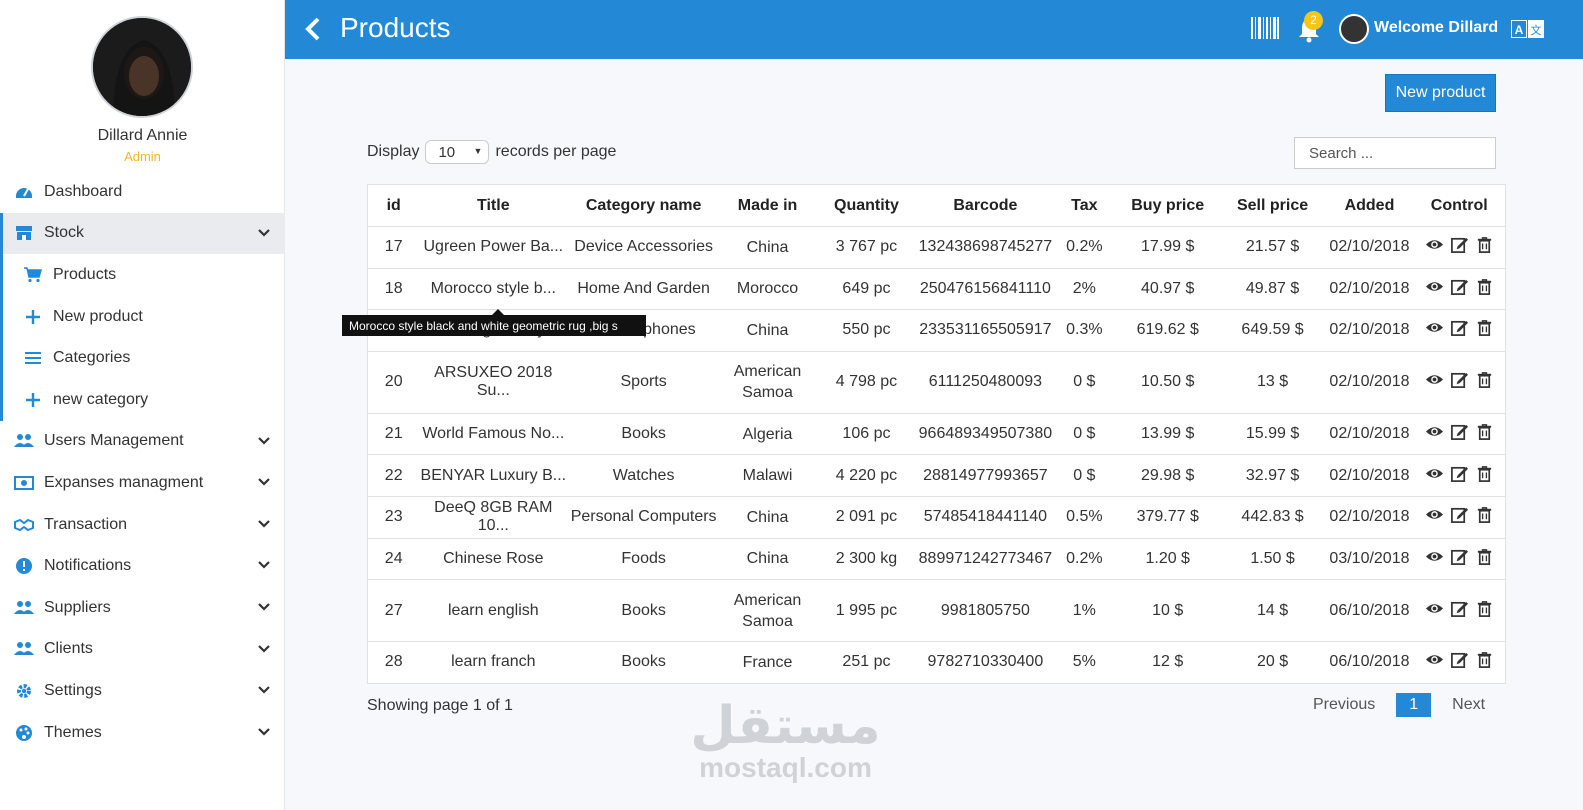  What do you see at coordinates (142, 525) in the screenshot?
I see `sidebar-item-transaction: Transaction` at bounding box center [142, 525].